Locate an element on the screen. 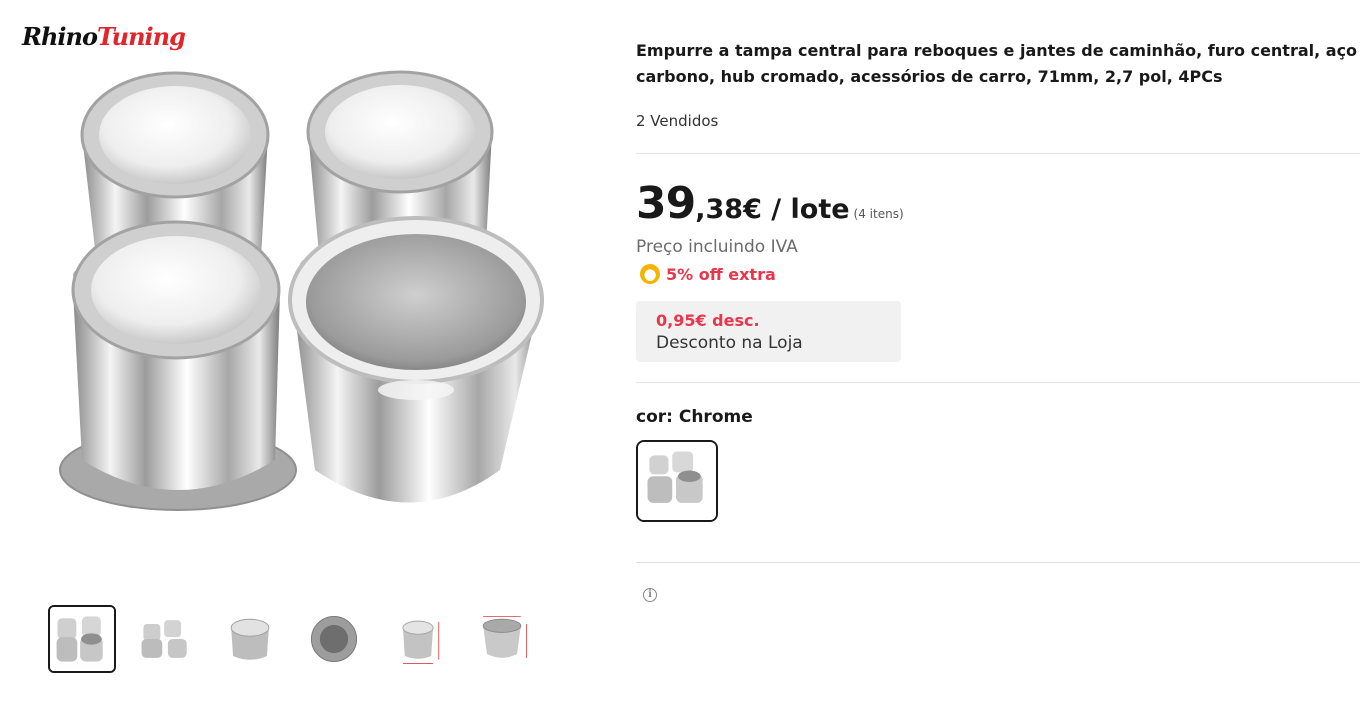  thumb-single-cap-image is located at coordinates (250, 639).